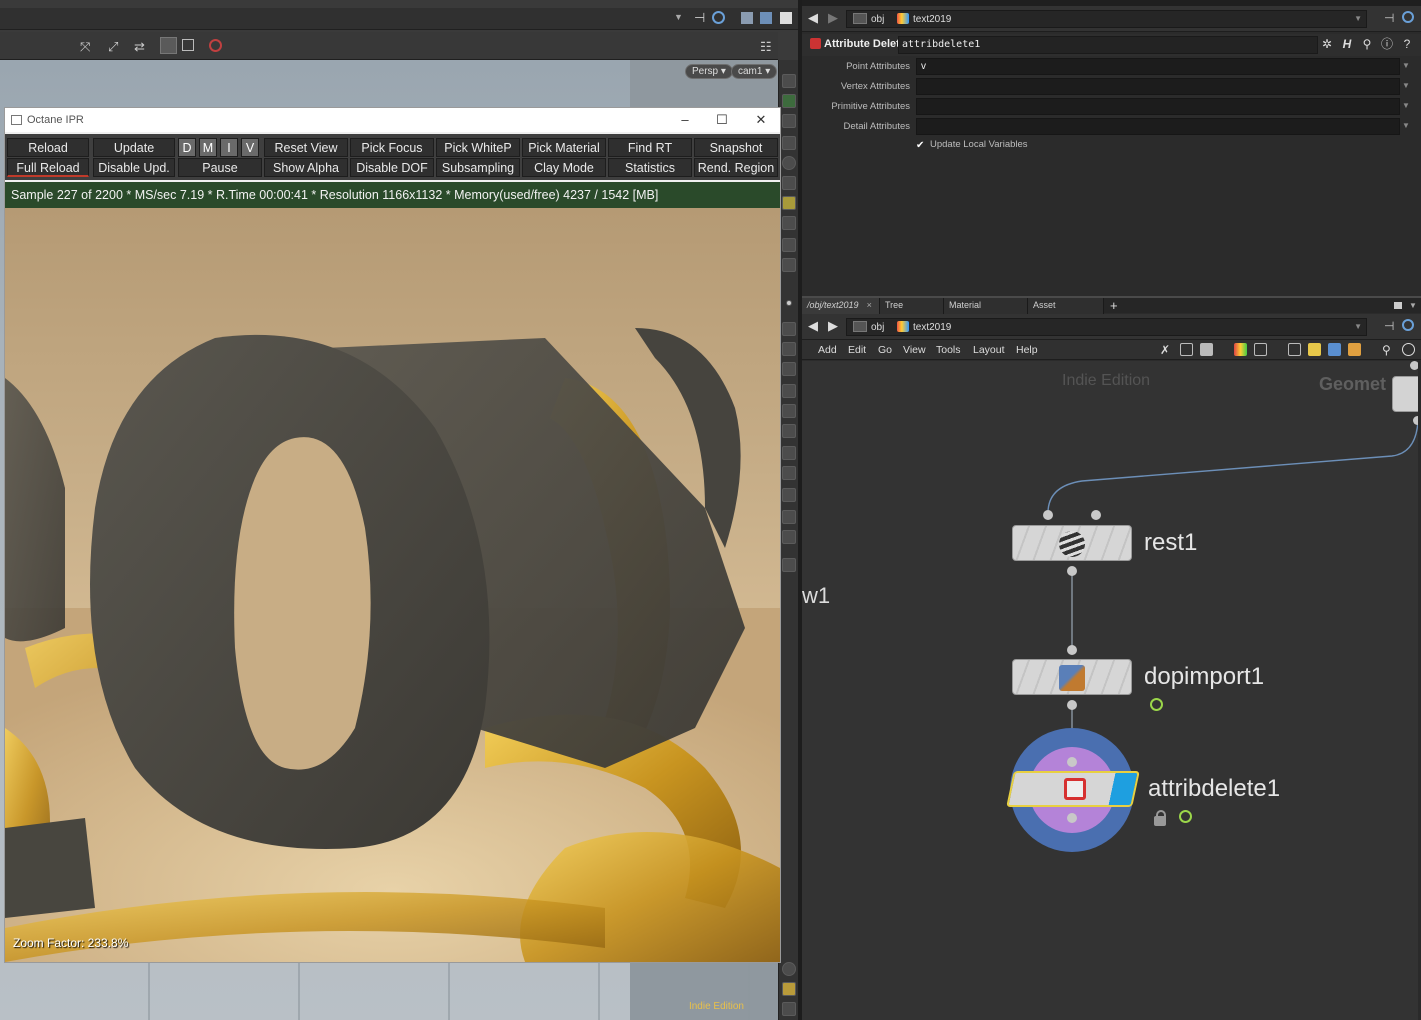  I want to click on point-attributes-field: v, so click(1158, 66).